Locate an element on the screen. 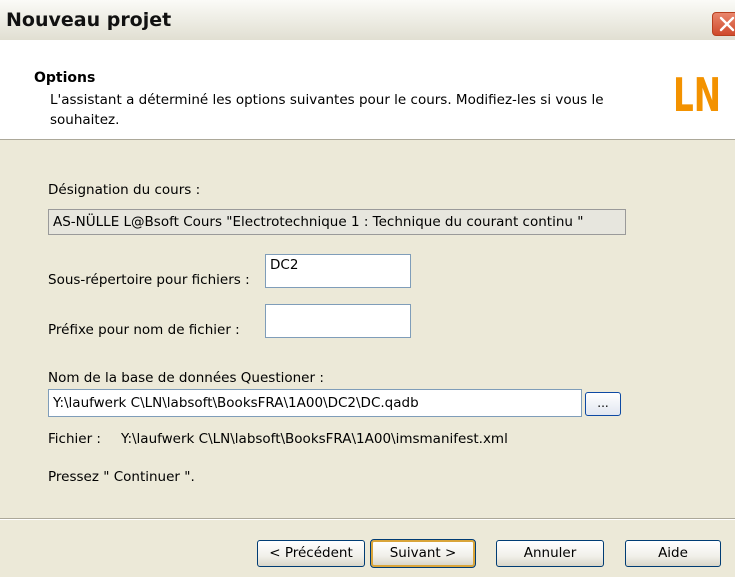 Image resolution: width=735 pixels, height=577 pixels. ln-logo: LN is located at coordinates (697, 93).